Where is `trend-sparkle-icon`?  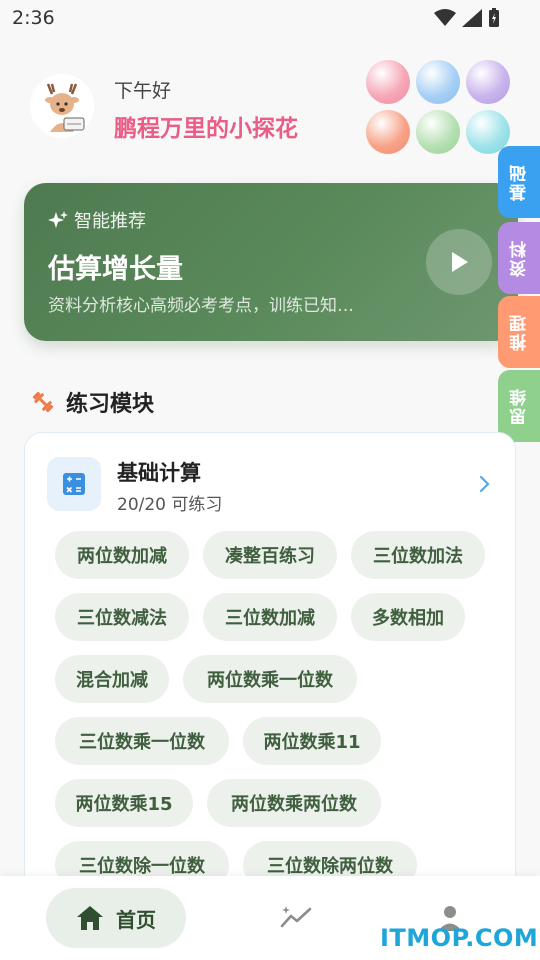 trend-sparkle-icon is located at coordinates (296, 917).